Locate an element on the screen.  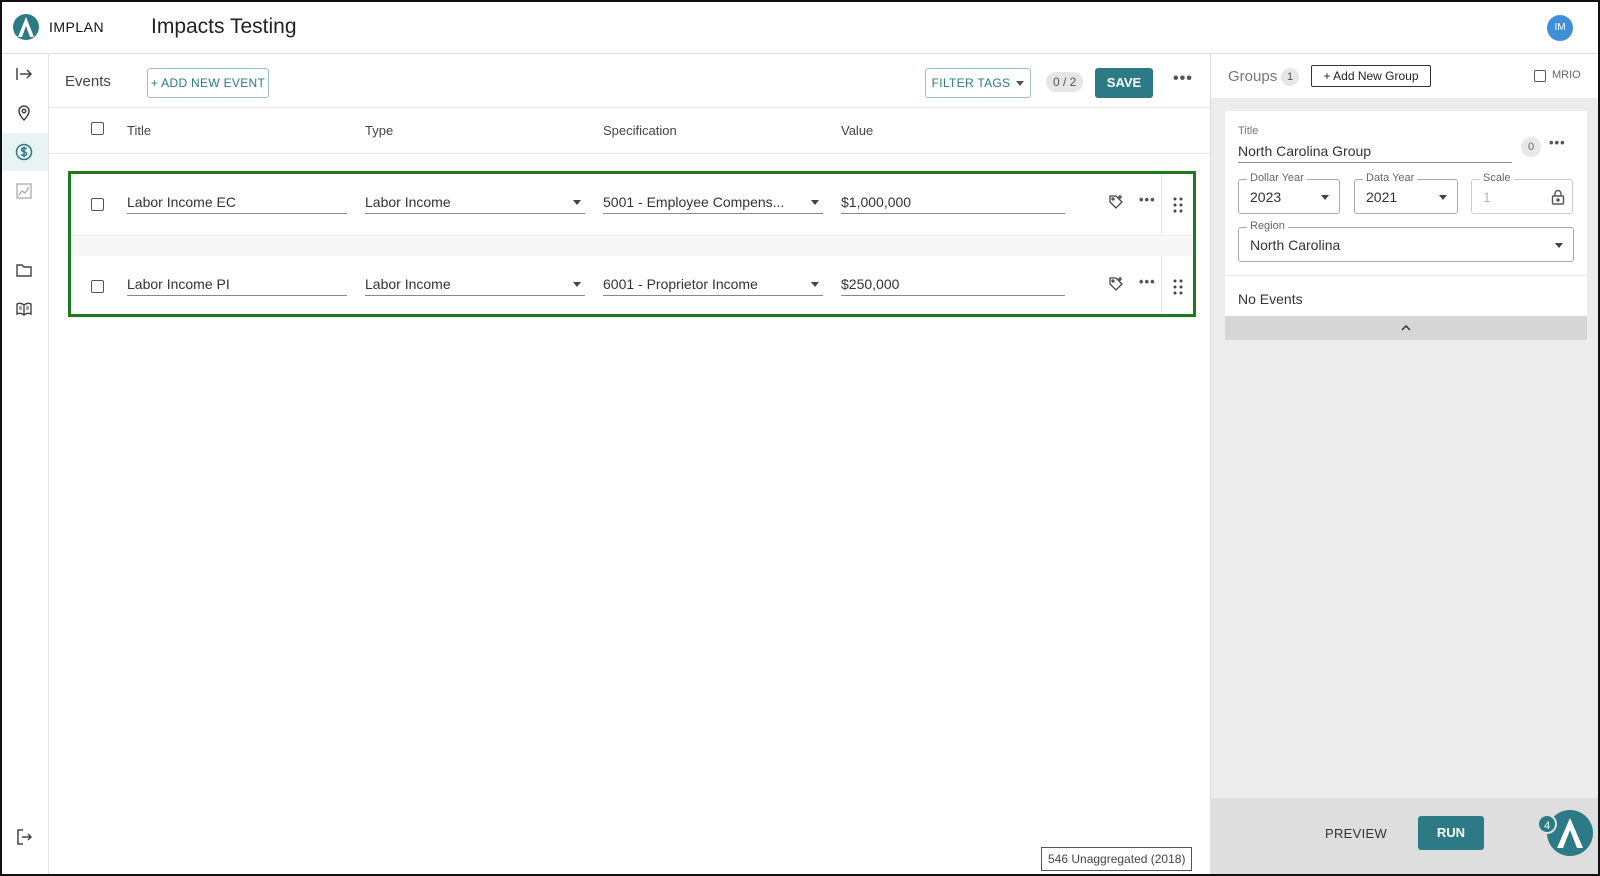
left-rail is located at coordinates (24, 465).